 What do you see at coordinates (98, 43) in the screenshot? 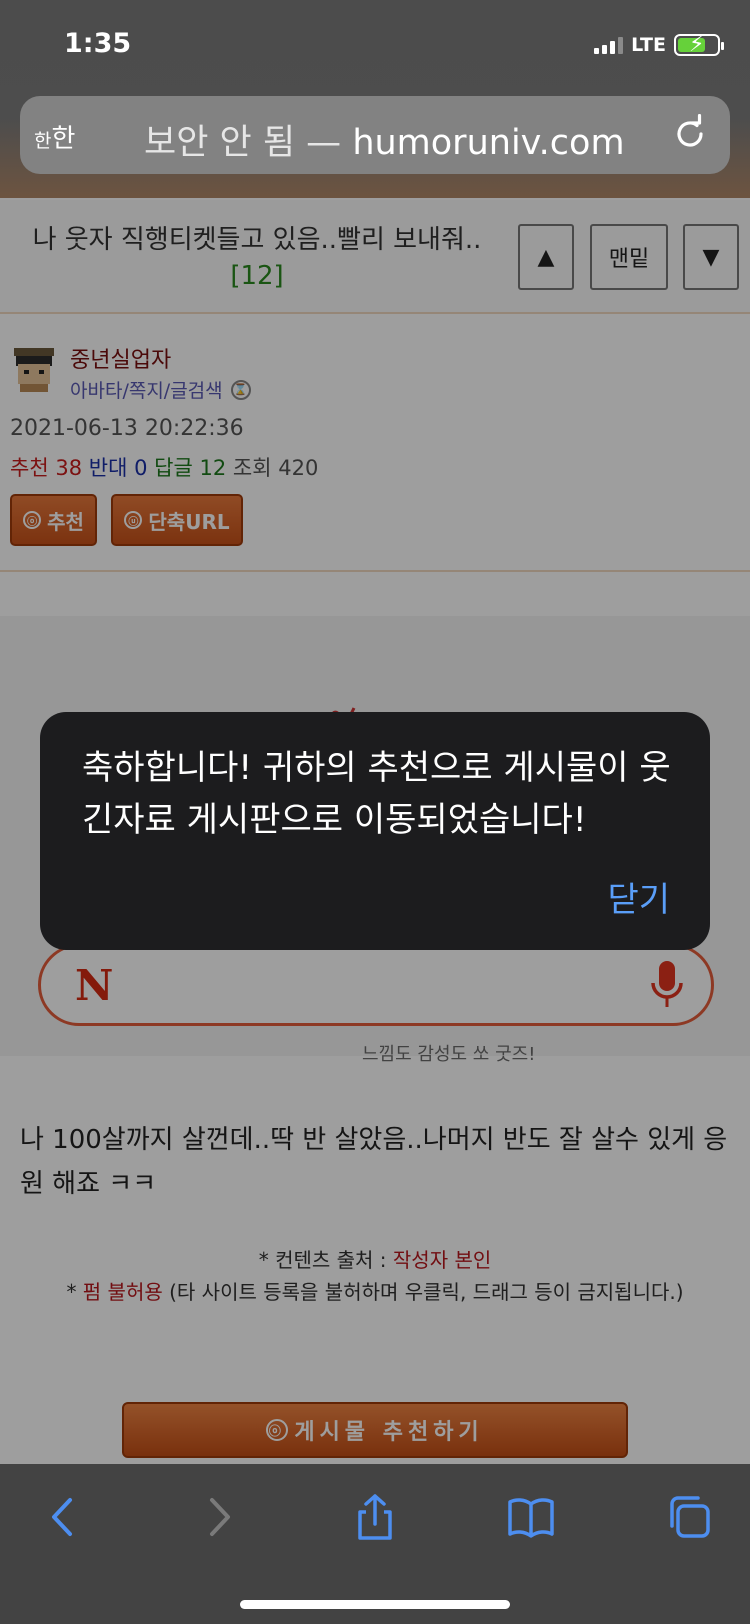
I see `status-time: 1:35` at bounding box center [98, 43].